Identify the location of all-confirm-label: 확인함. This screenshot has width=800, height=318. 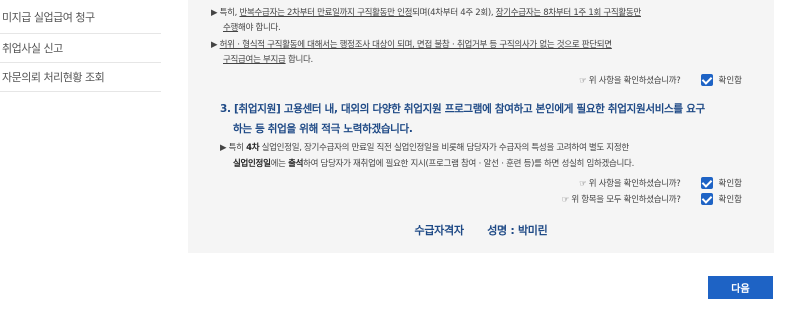
(730, 199).